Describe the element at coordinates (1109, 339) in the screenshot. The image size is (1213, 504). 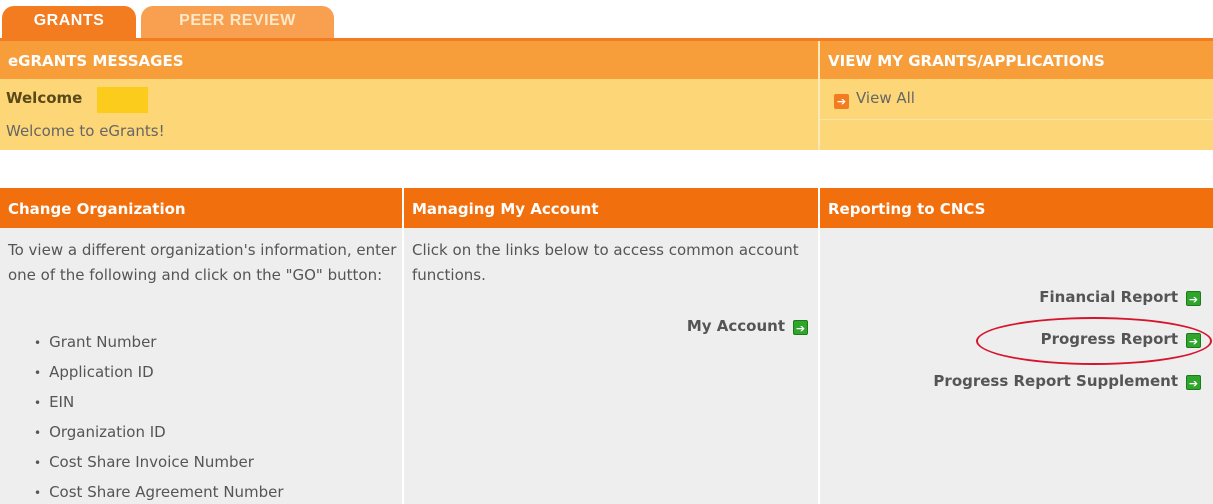
I see `progress-report-label: Progress Report` at that location.